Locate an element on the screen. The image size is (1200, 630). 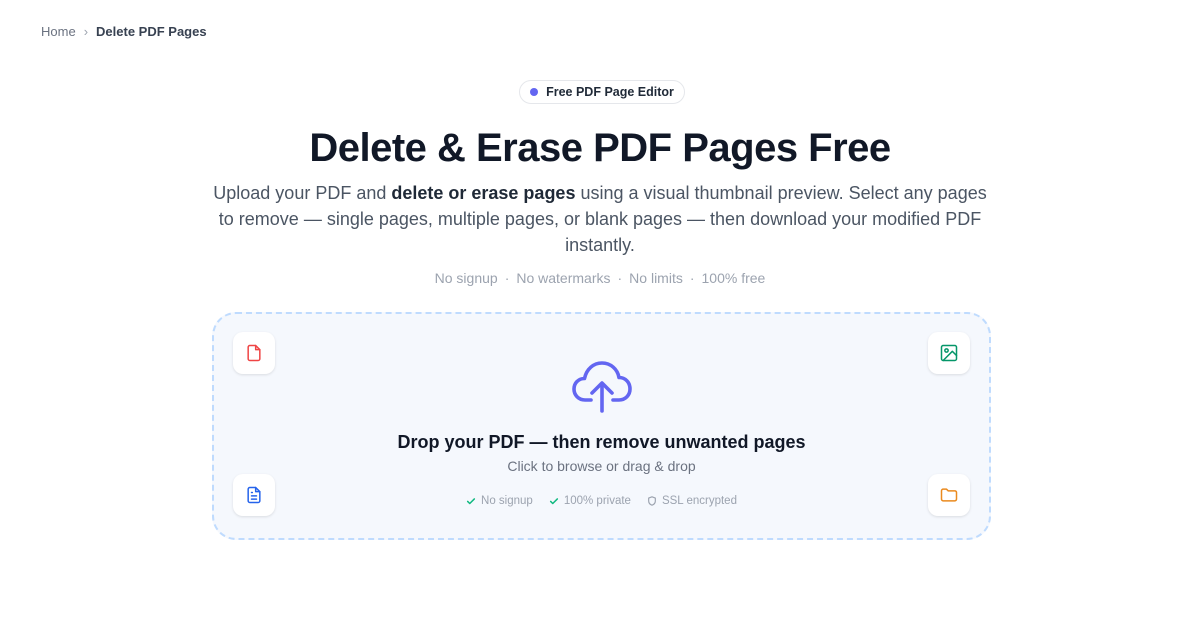
breadcrumb-home-link: Home is located at coordinates (58, 31).